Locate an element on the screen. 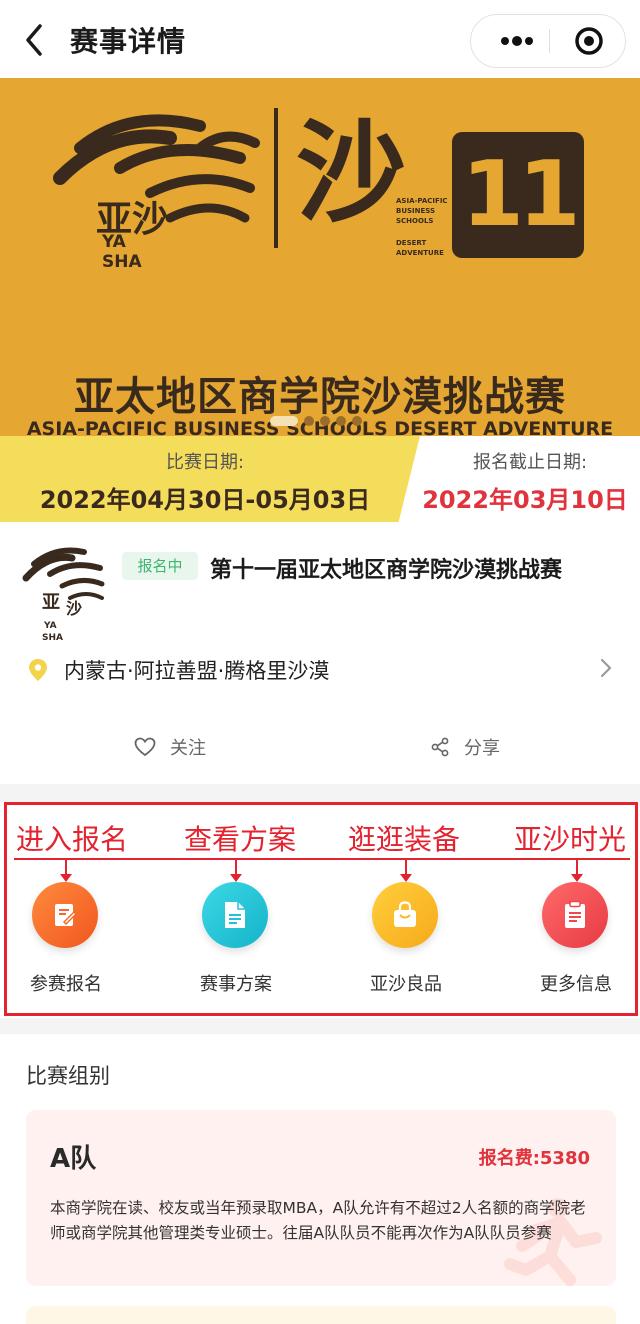 Image resolution: width=640 pixels, height=1324 pixels. share-button: 分享 is located at coordinates (465, 747).